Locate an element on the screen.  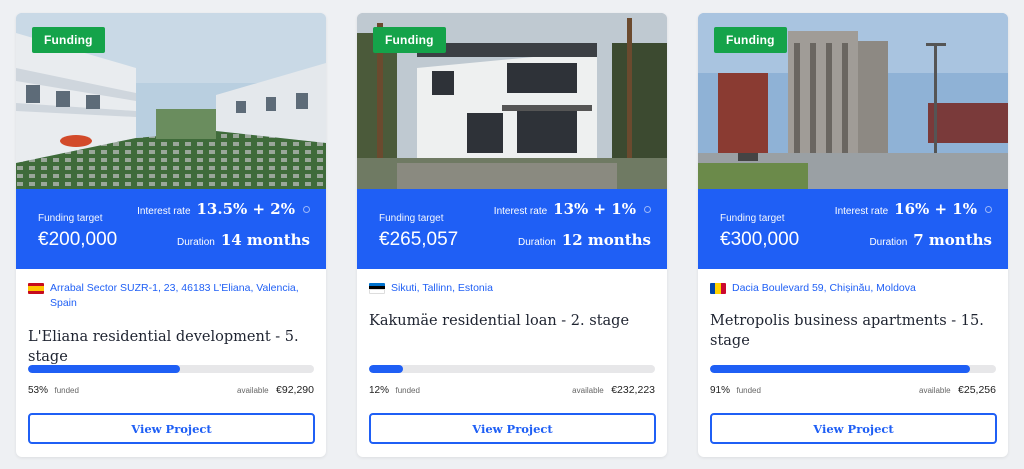
available-amount: €92,290 is located at coordinates (295, 390).